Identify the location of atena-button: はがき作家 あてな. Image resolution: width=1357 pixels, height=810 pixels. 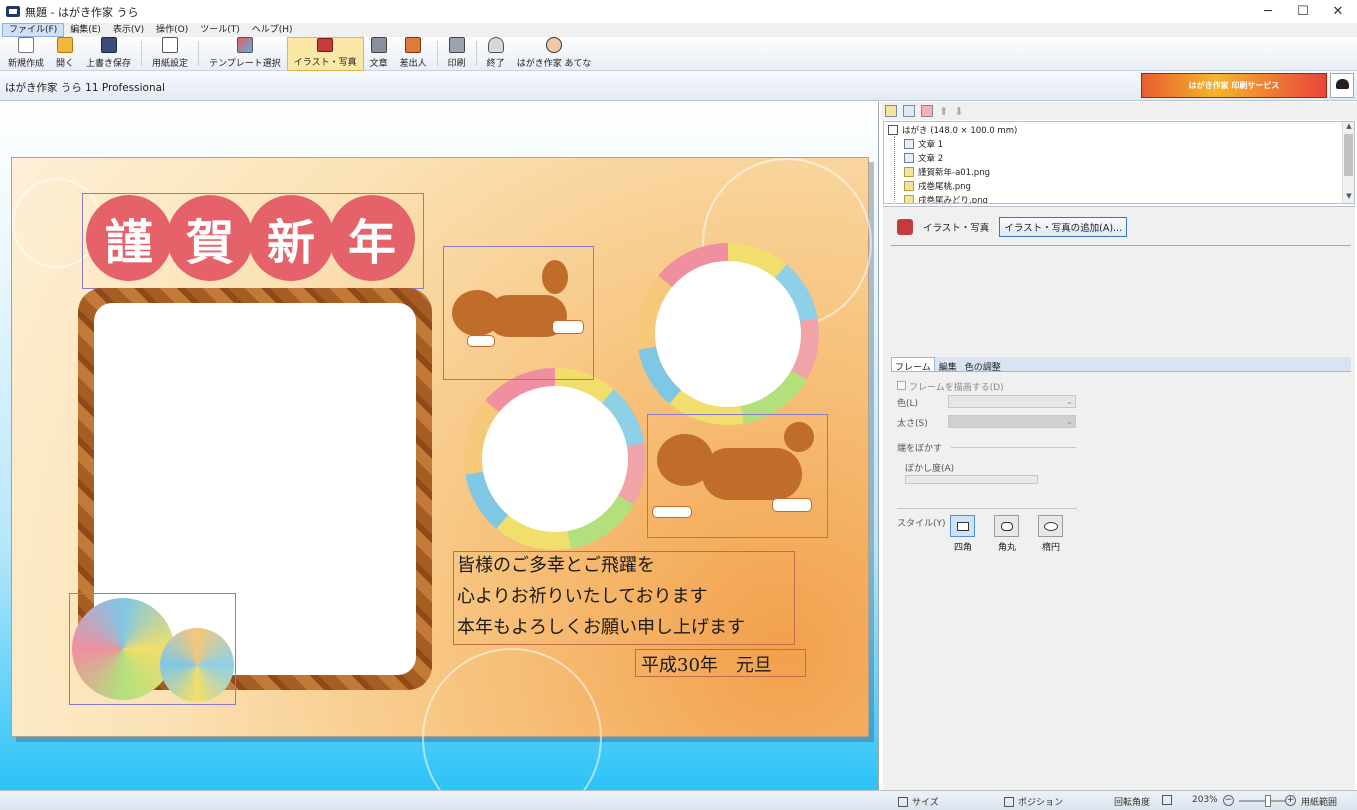
(554, 54).